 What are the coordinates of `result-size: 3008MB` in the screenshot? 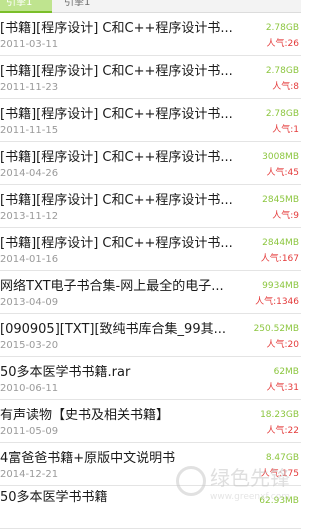 It's located at (280, 157).